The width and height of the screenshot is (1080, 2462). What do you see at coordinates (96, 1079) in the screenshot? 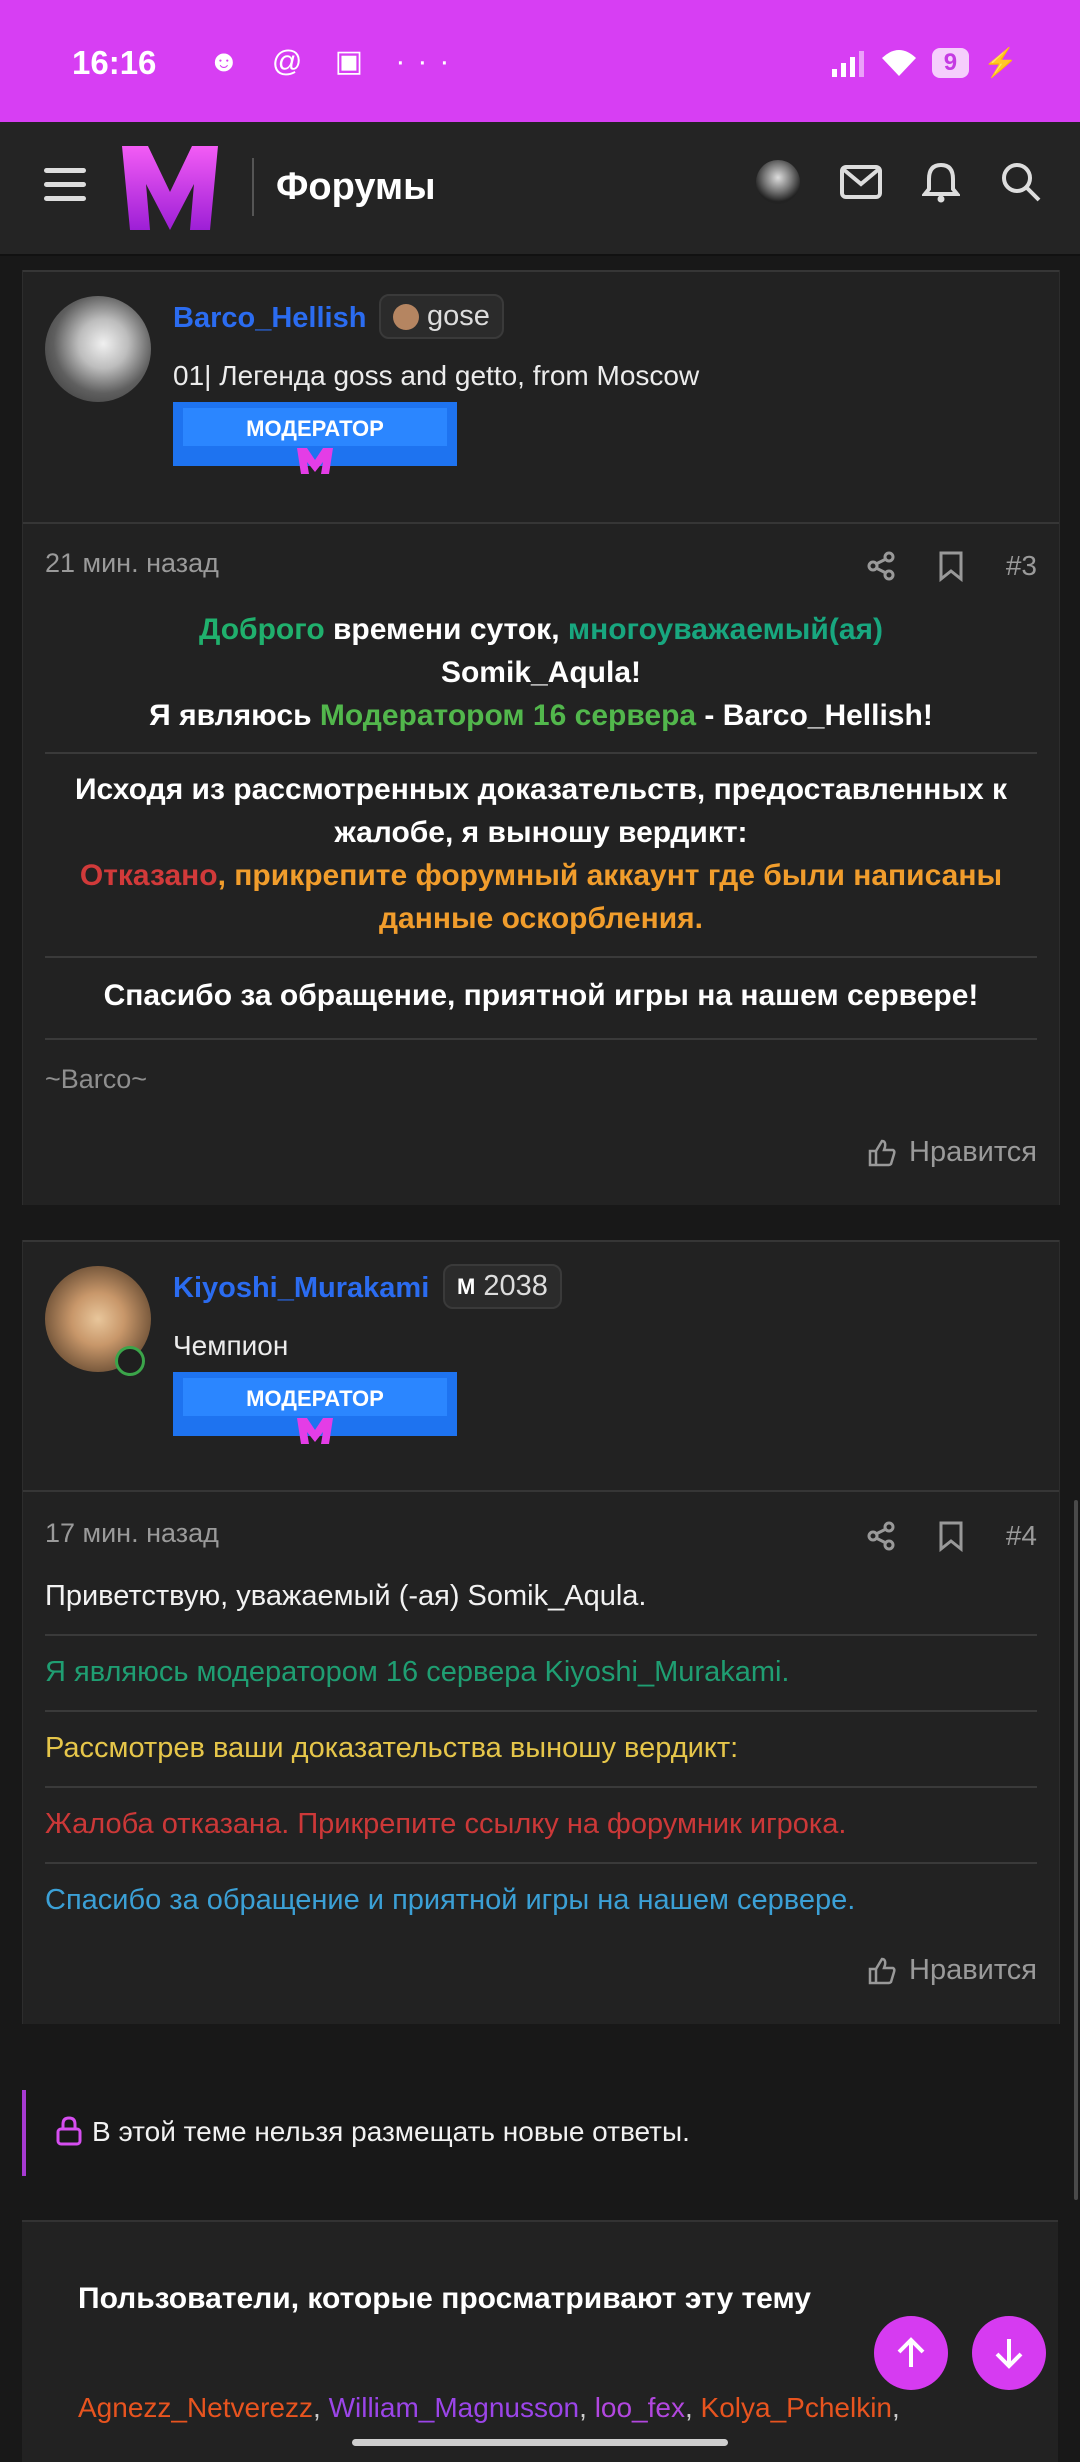
I see `signature: ~Barco~` at bounding box center [96, 1079].